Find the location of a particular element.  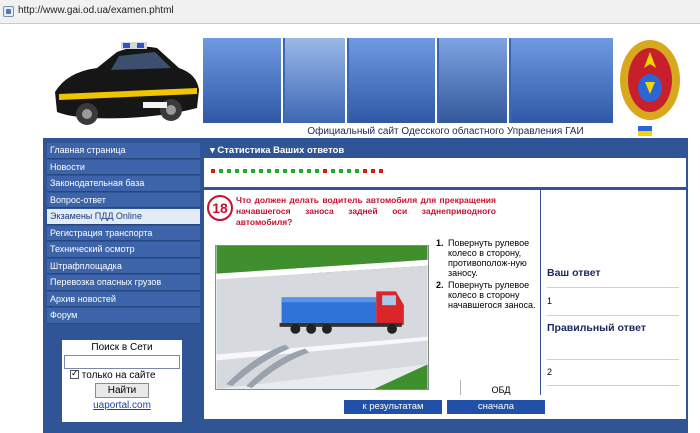

menu-item-inspection: Технический осмотр is located at coordinates (123, 250).